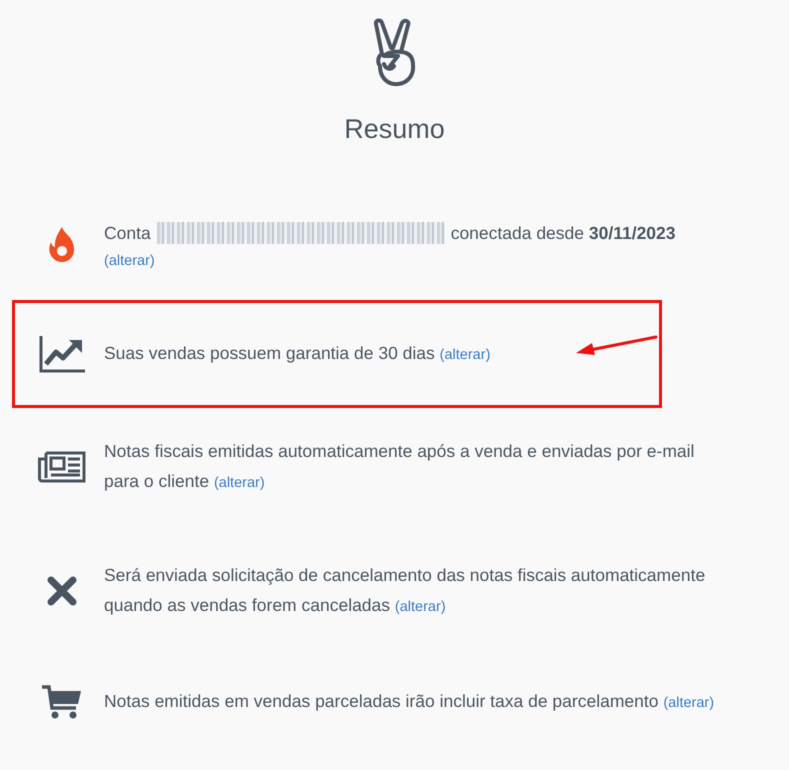 The width and height of the screenshot is (789, 770). What do you see at coordinates (395, 53) in the screenshot?
I see `peace-hand-icon` at bounding box center [395, 53].